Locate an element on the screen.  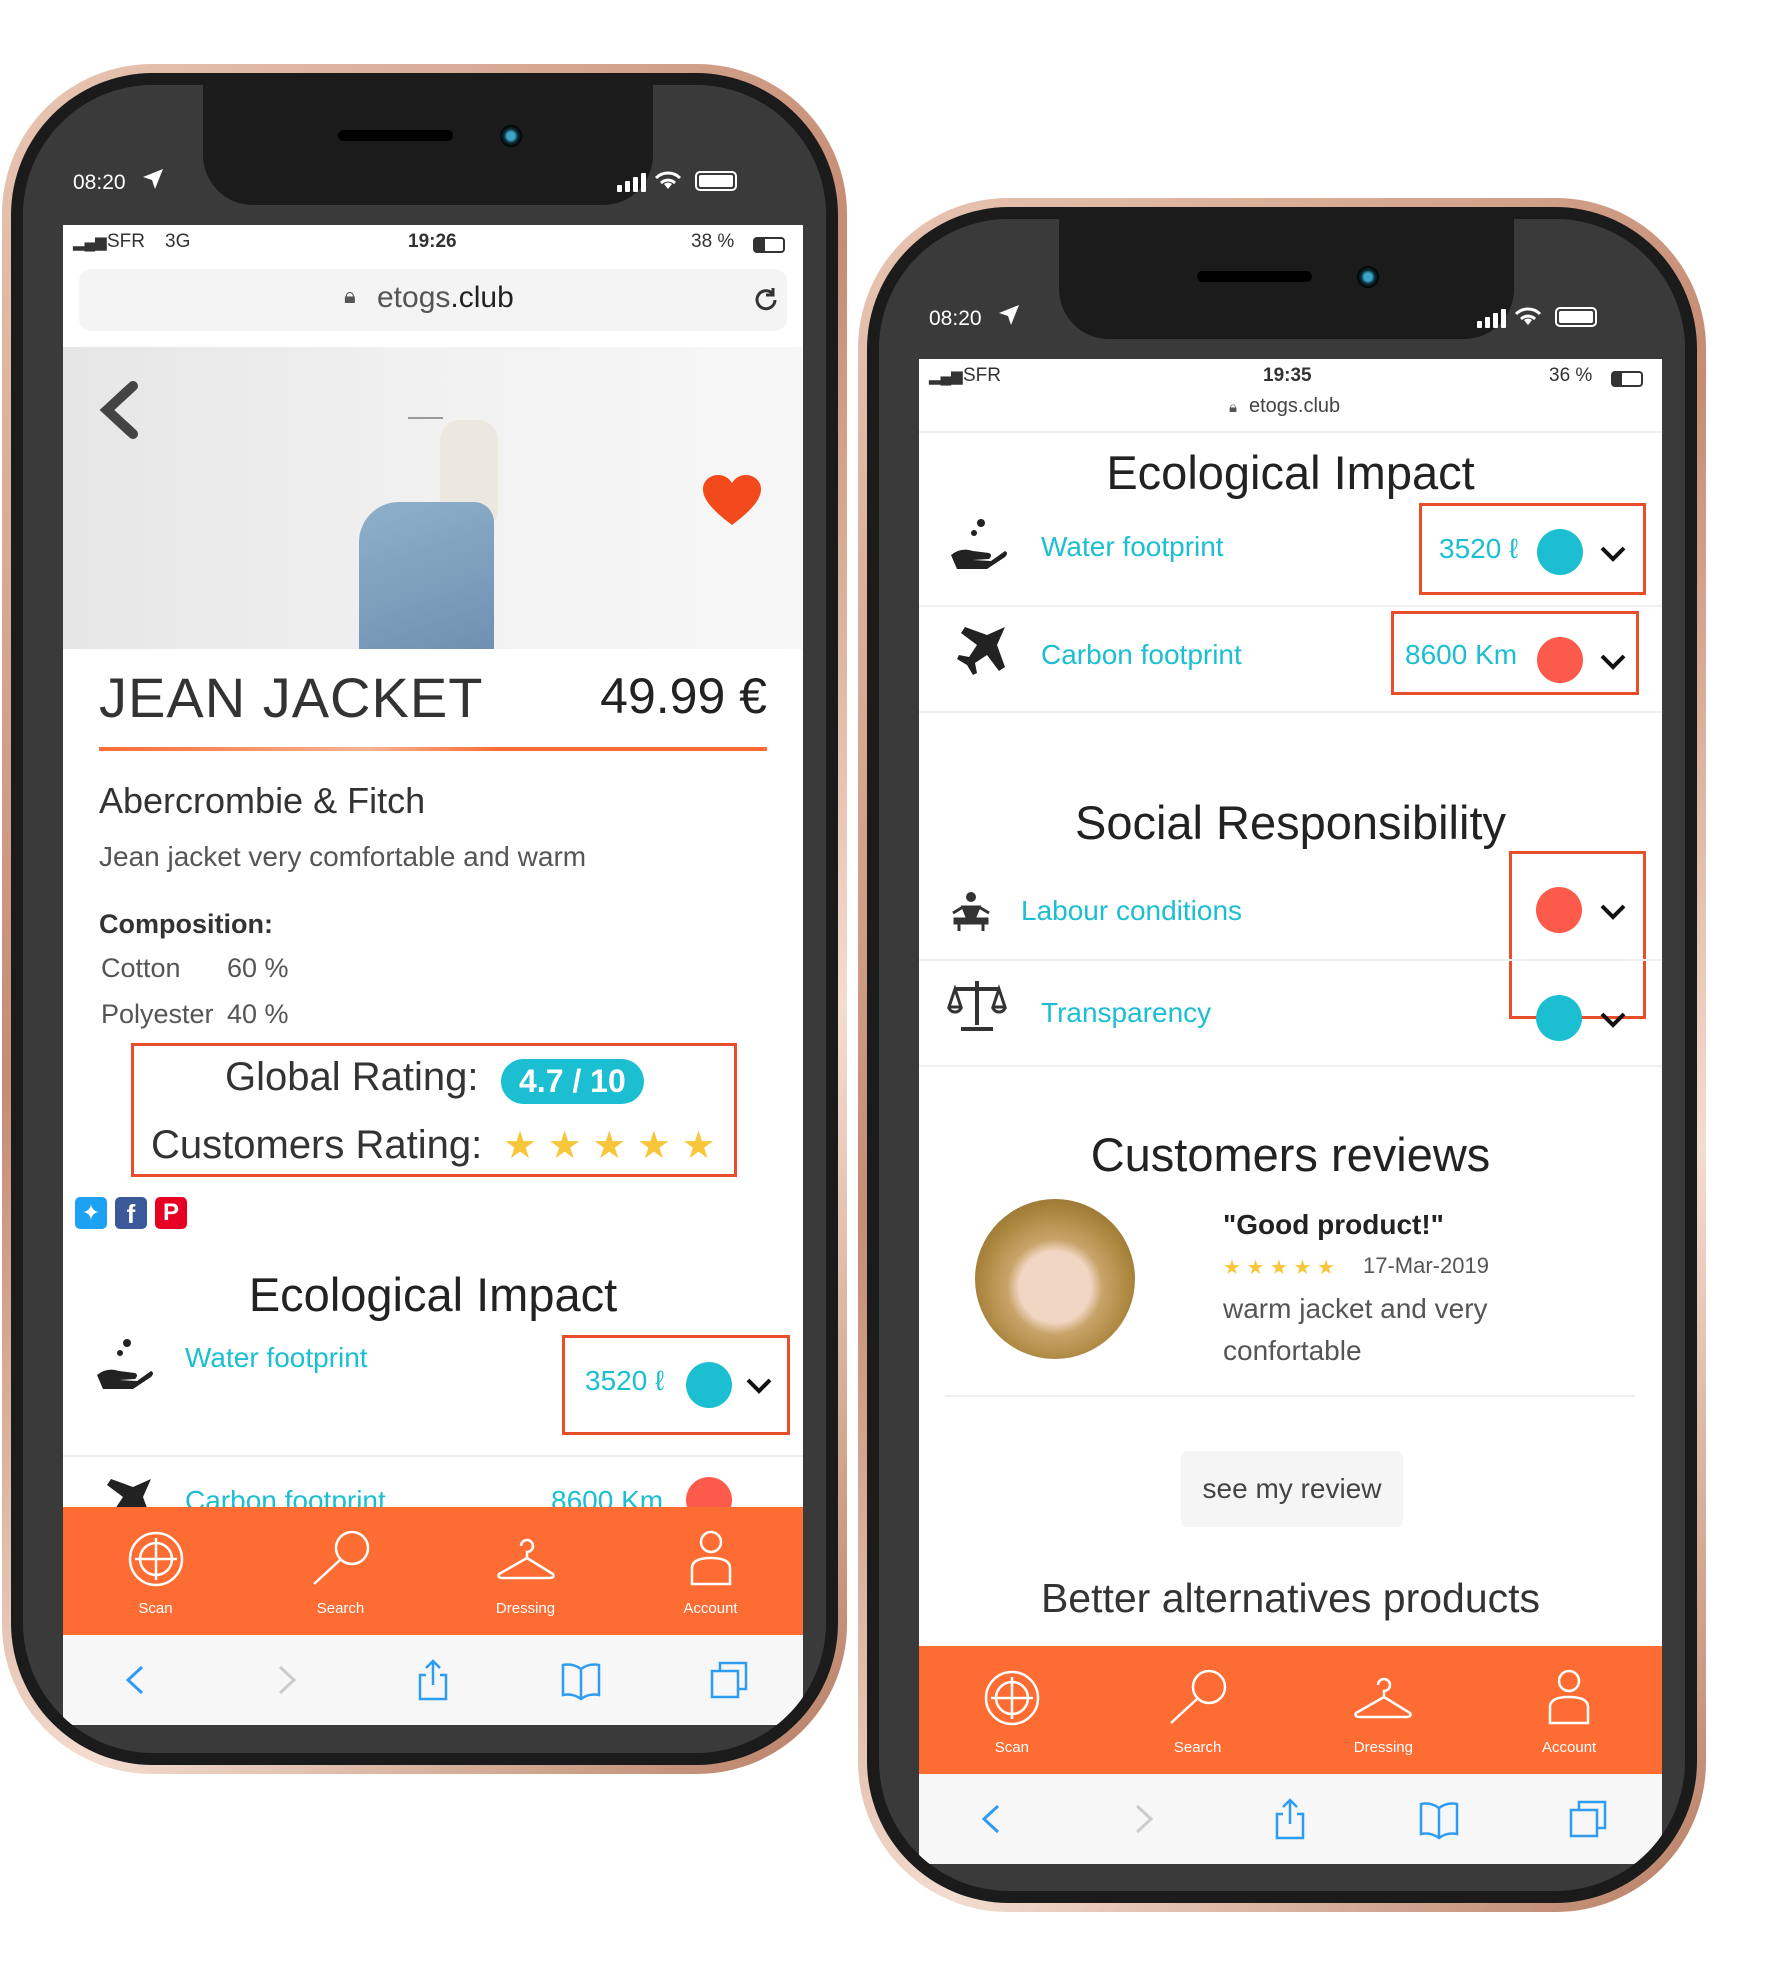
review-text-line1: warm jacket and very is located at coordinates (1355, 1308).